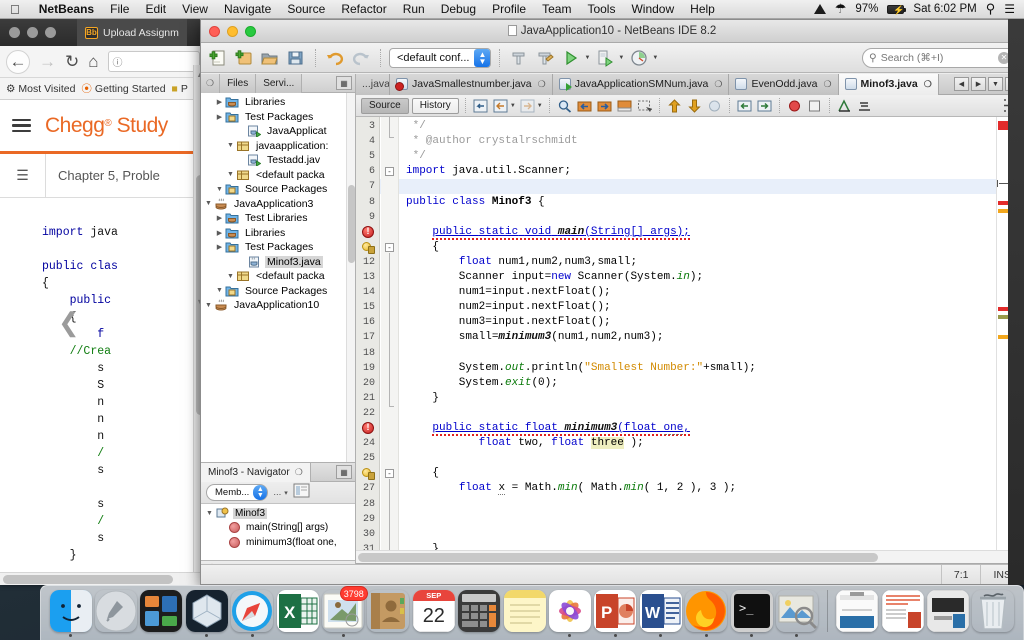 This screenshot has height=640, width=1024. I want to click on menu-profile: Profile, so click(509, 9).